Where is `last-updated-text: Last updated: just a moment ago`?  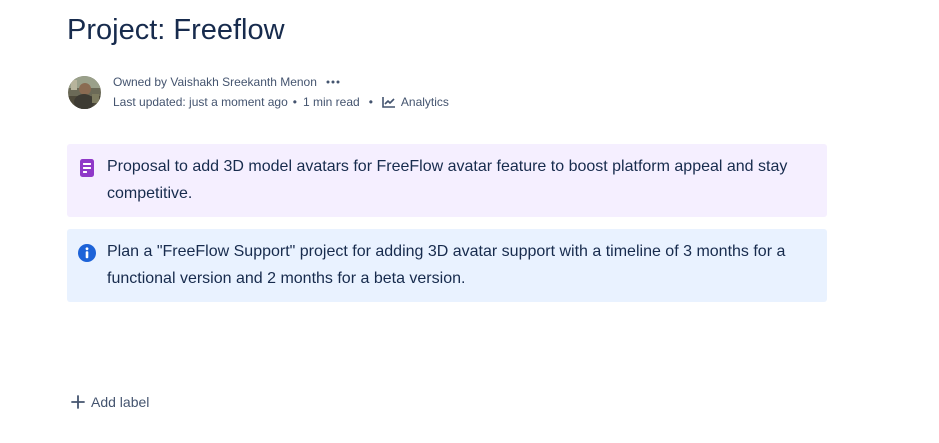 last-updated-text: Last updated: just a moment ago is located at coordinates (200, 102).